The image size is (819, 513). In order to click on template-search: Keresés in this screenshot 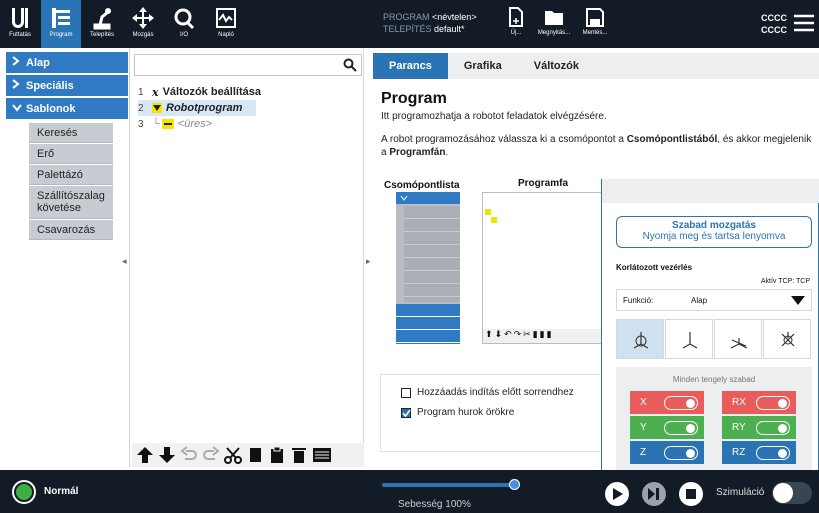, I will do `click(71, 133)`.